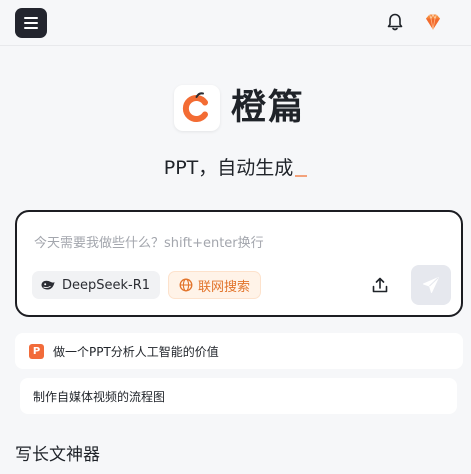 The image size is (471, 474). What do you see at coordinates (99, 396) in the screenshot?
I see `suggestion-text: 制作自媒体视频的流程图` at bounding box center [99, 396].